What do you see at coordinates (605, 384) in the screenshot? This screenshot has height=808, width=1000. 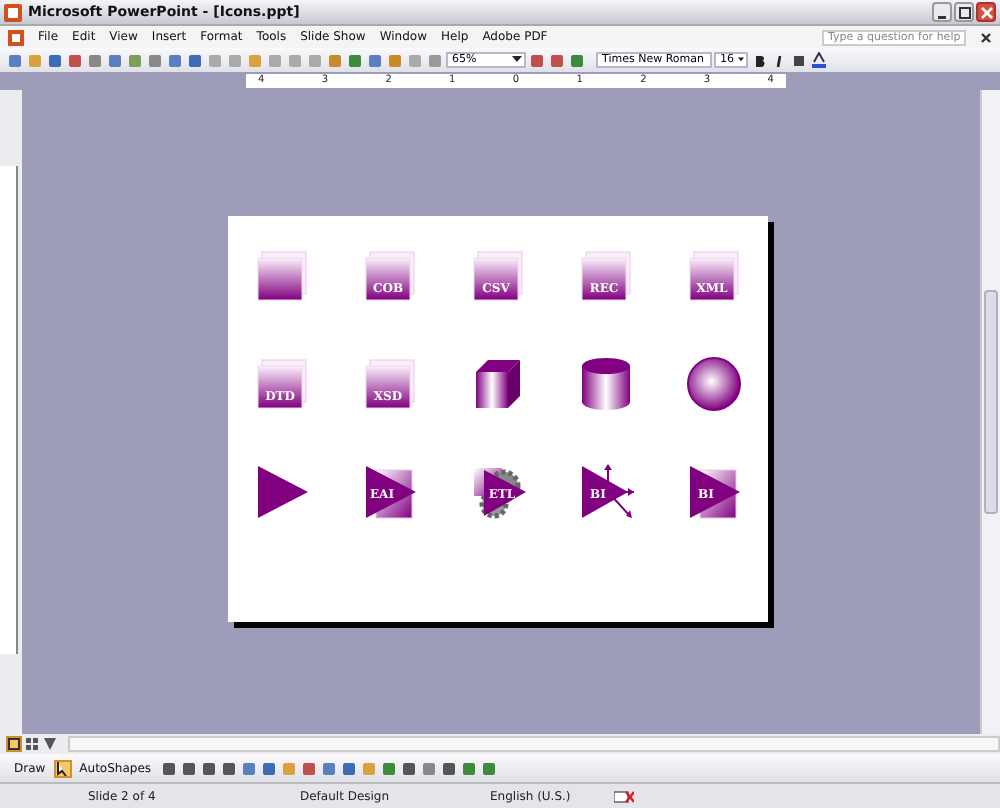 I see `cylinder-icon` at bounding box center [605, 384].